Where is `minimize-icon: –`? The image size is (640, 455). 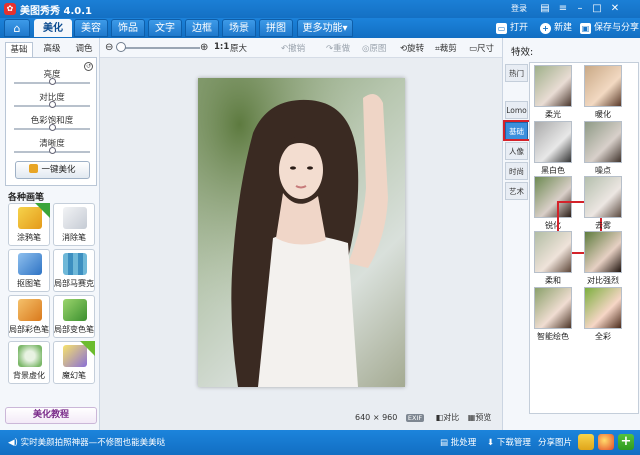
minimize-icon: – is located at coordinates (580, 8).